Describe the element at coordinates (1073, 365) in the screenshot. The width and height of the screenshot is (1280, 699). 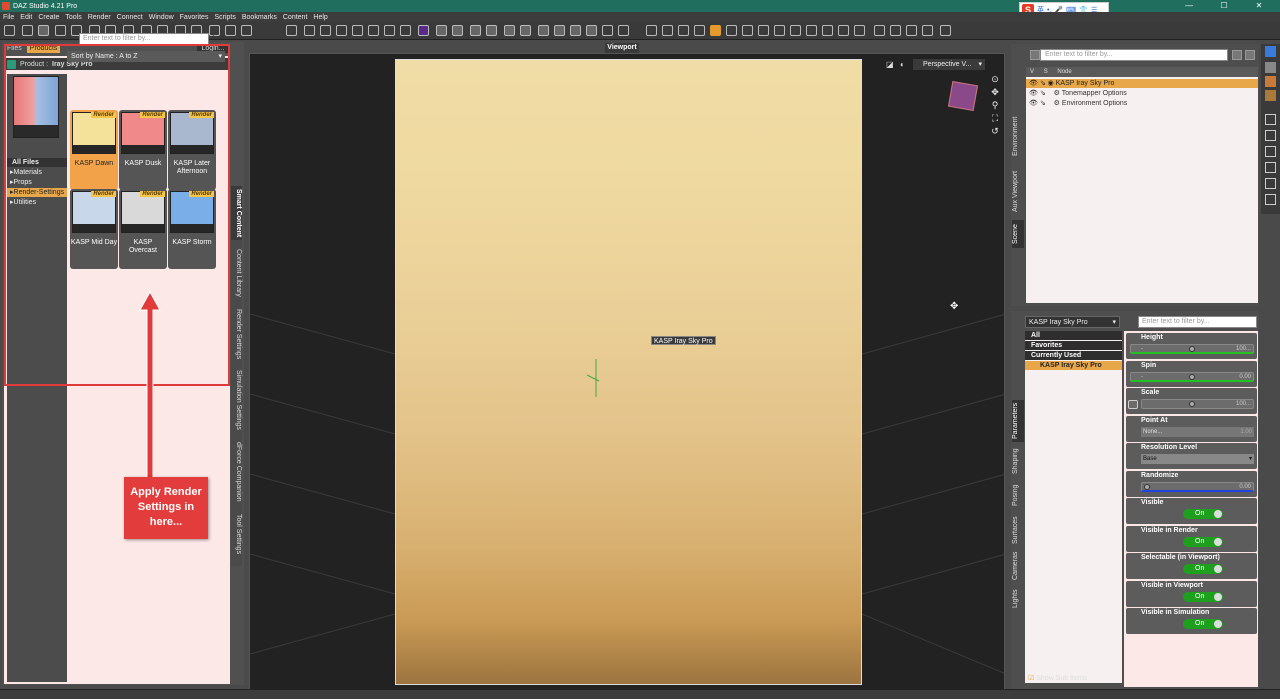
I see `group-kasp-iray-sky-pro: KASP Iray Sky Pro` at that location.